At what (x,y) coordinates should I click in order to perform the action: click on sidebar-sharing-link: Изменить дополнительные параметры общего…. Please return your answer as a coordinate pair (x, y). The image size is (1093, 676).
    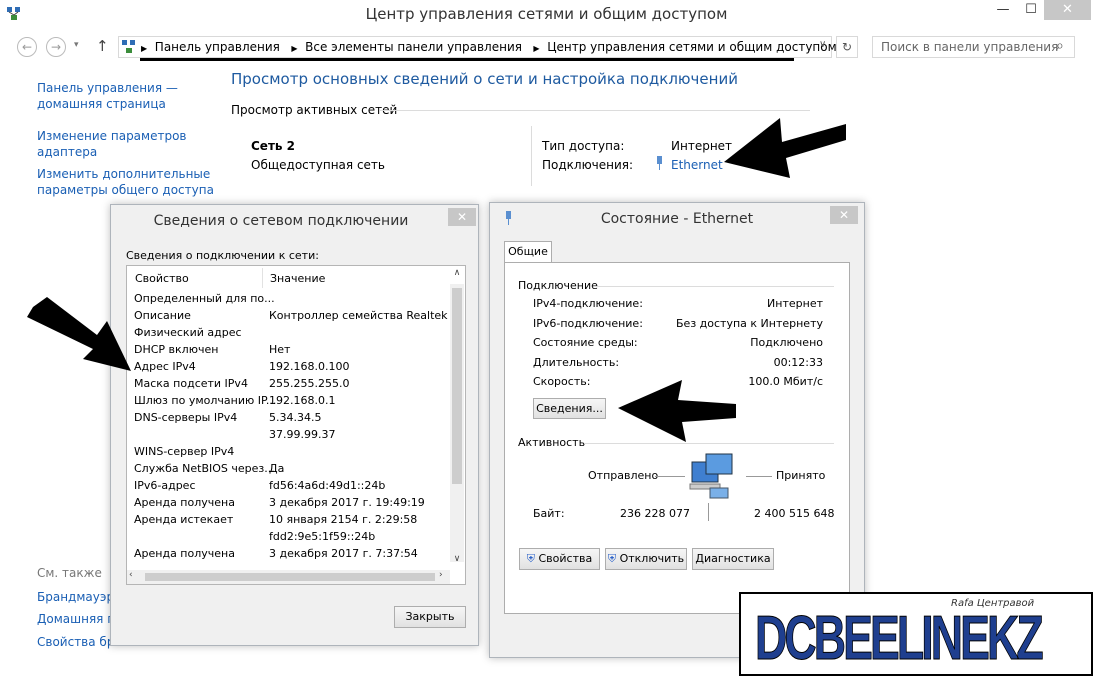
    Looking at the image, I should click on (125, 182).